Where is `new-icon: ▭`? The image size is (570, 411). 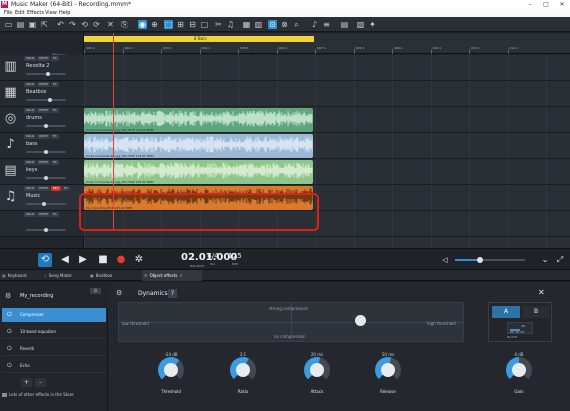 new-icon: ▭ is located at coordinates (8, 24).